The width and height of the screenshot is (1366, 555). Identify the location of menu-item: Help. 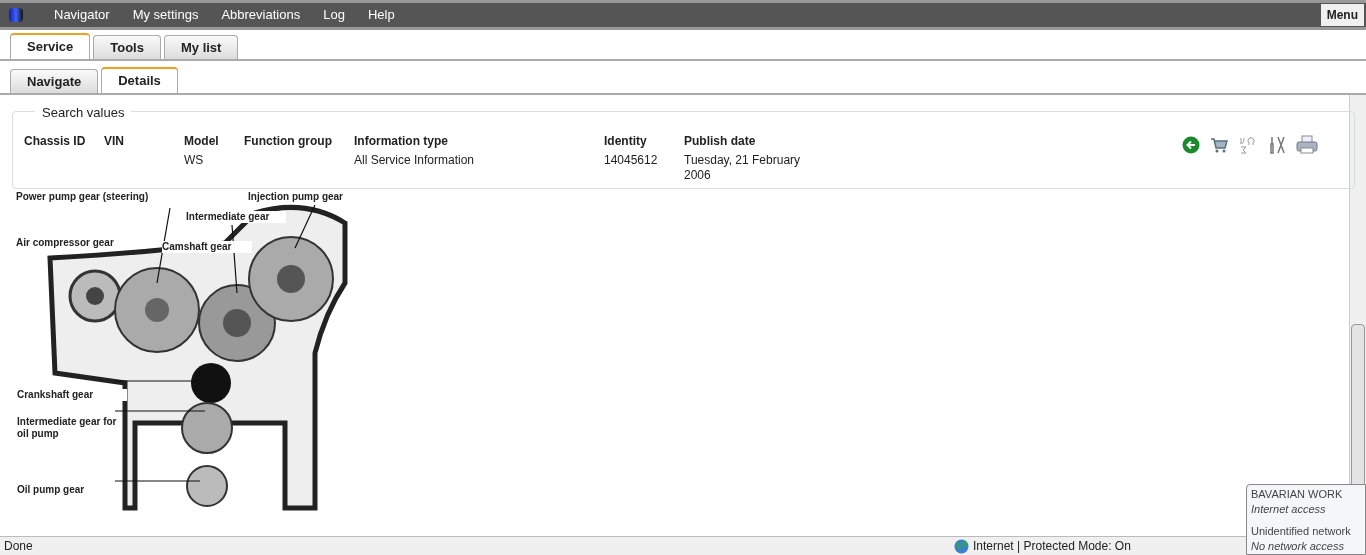
(381, 15).